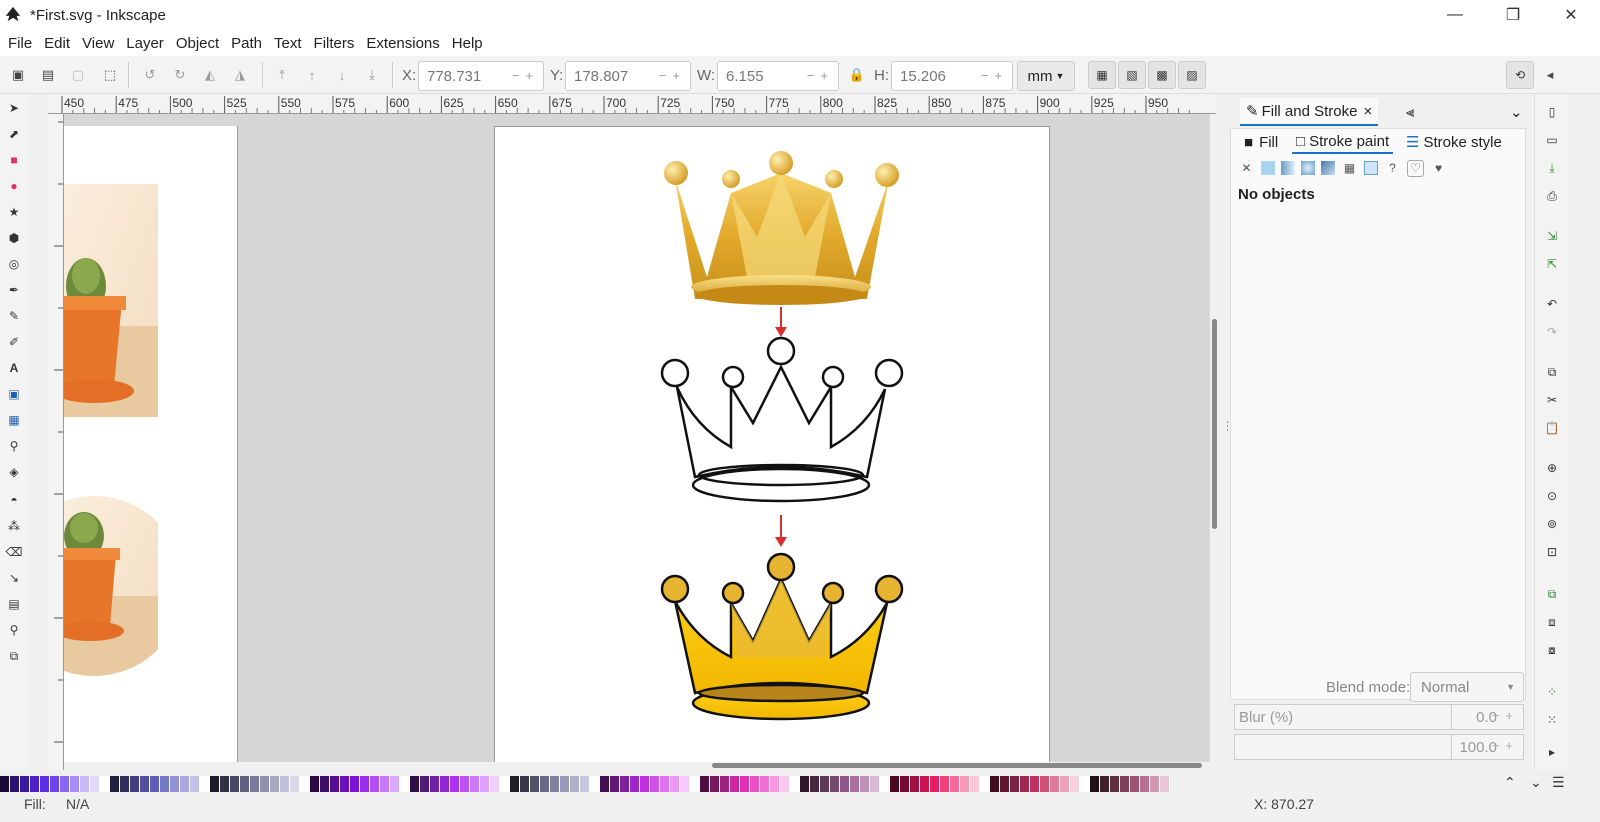 Image resolution: width=1600 pixels, height=822 pixels. Describe the element at coordinates (14, 630) in the screenshot. I see `zoom-tool-icon: ⚲` at that location.